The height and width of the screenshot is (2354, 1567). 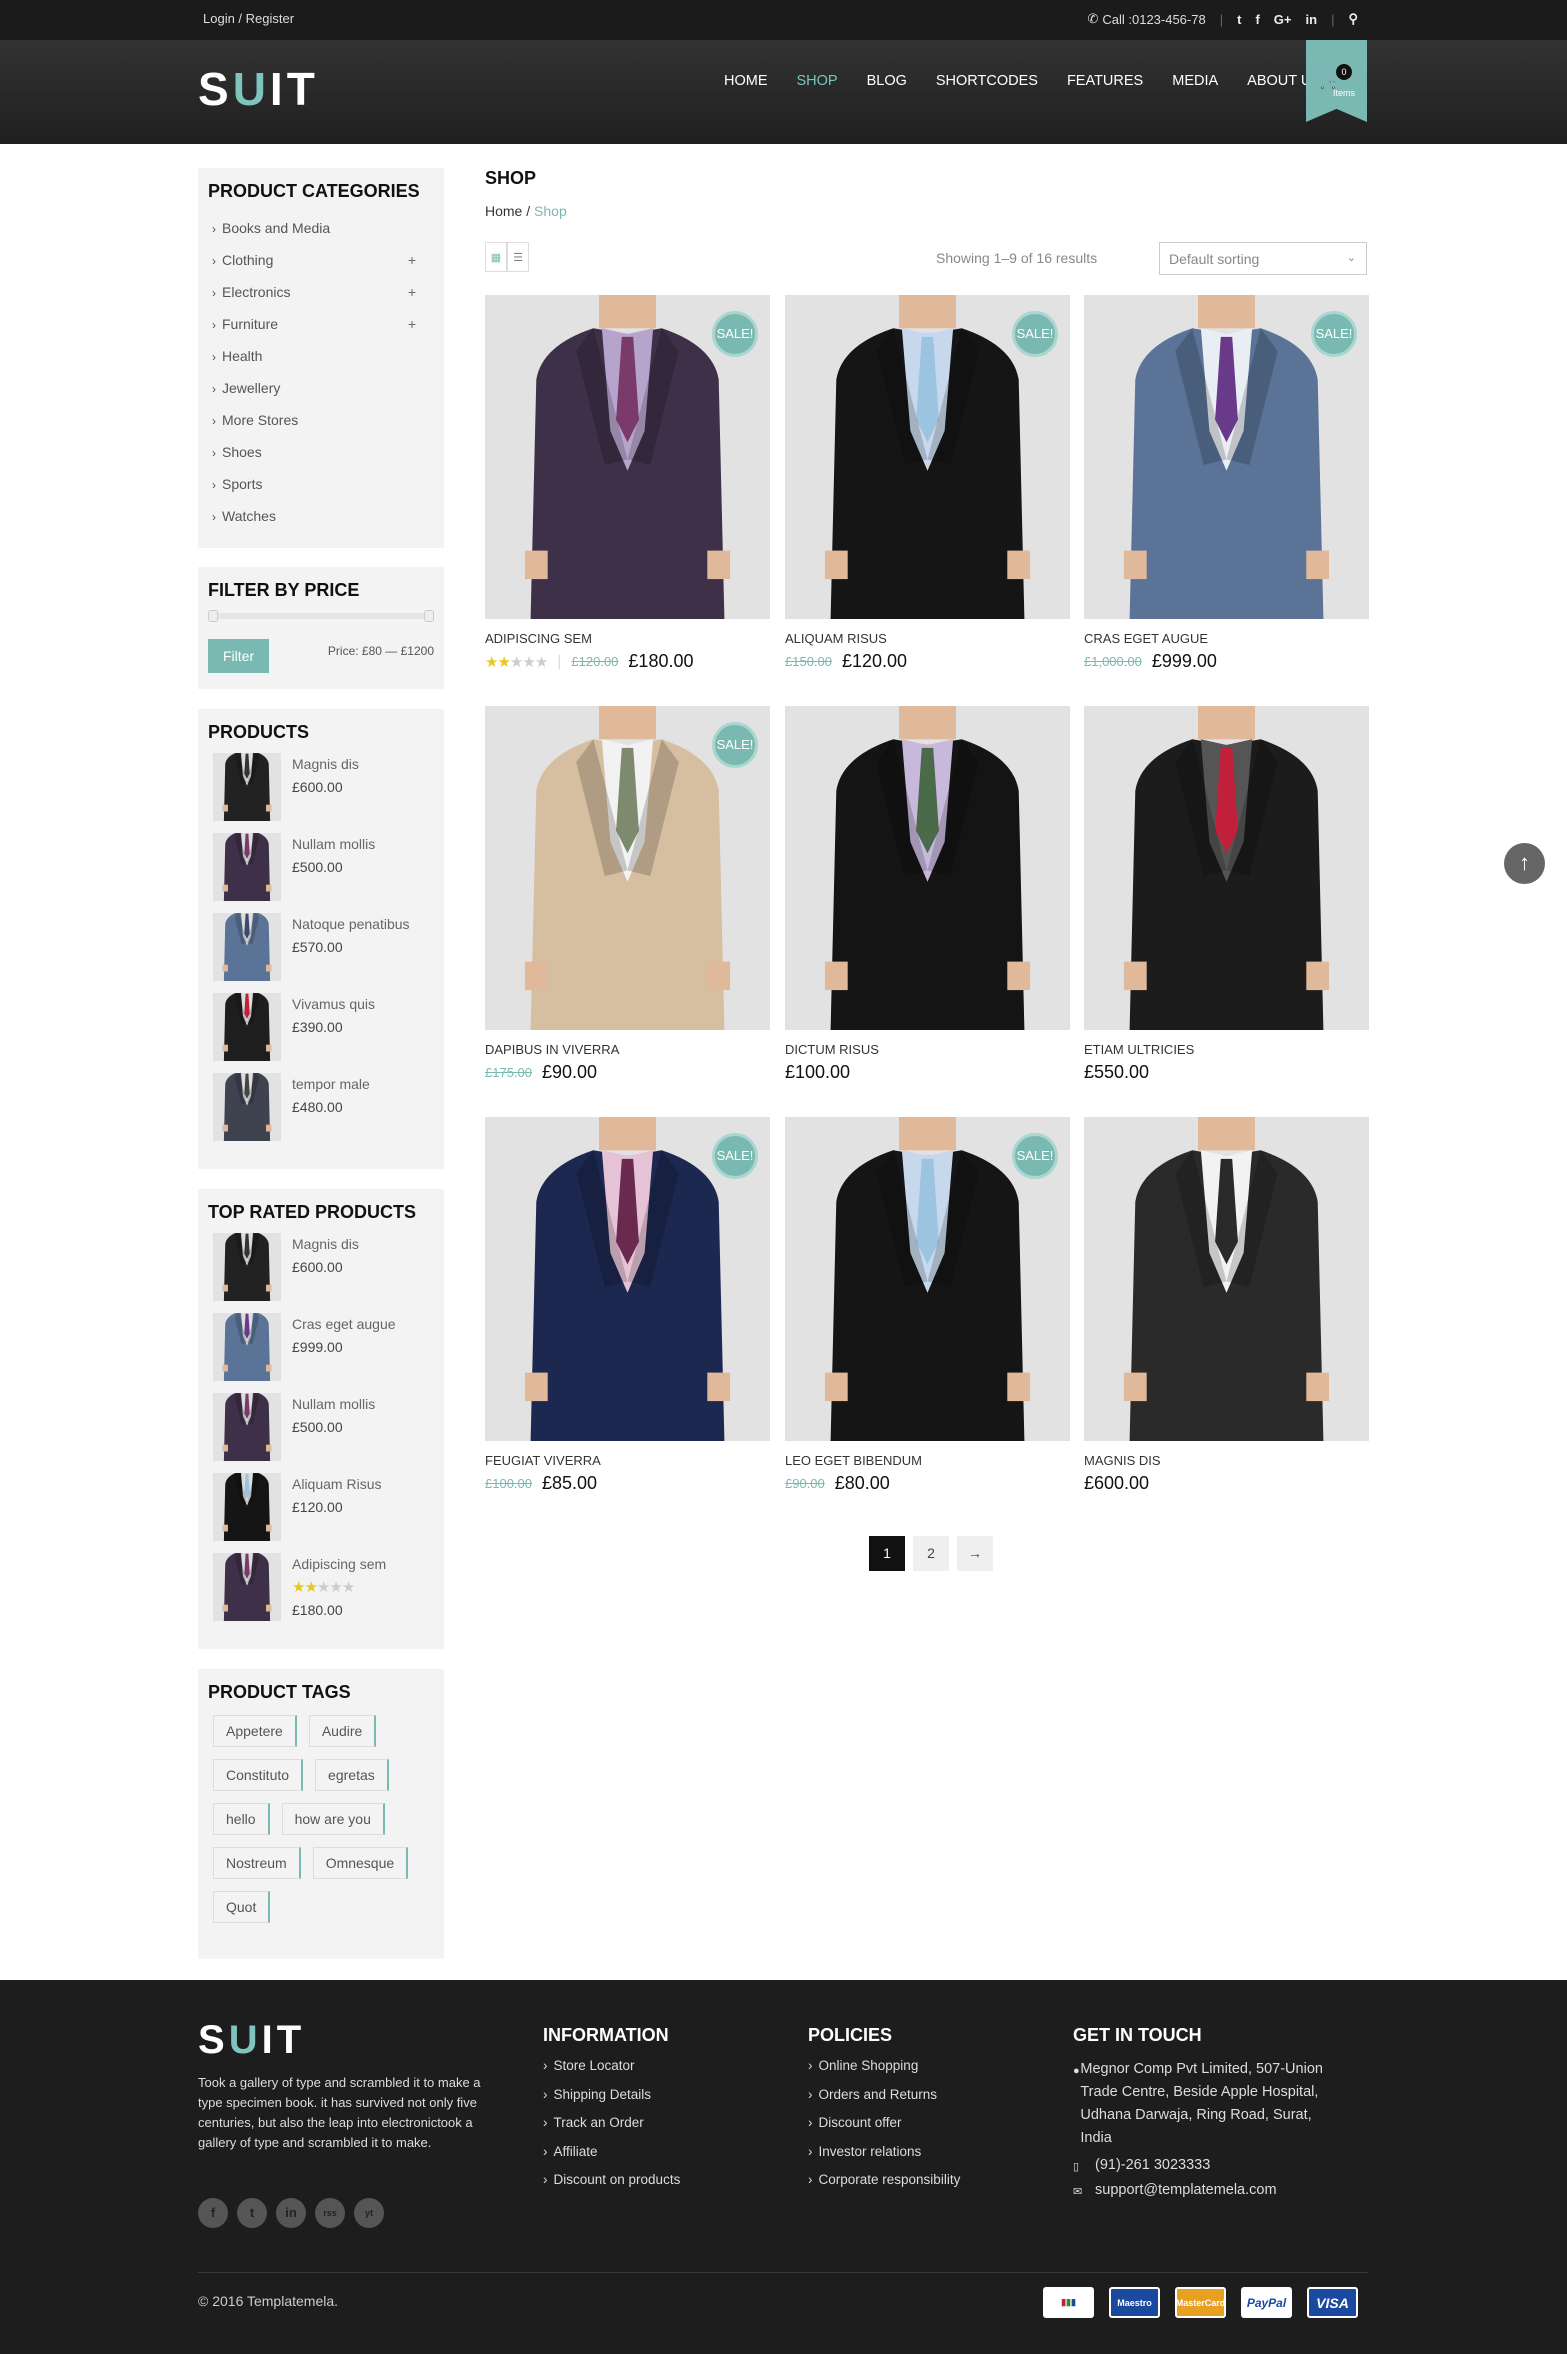 I want to click on category-item: › Watches, so click(x=321, y=516).